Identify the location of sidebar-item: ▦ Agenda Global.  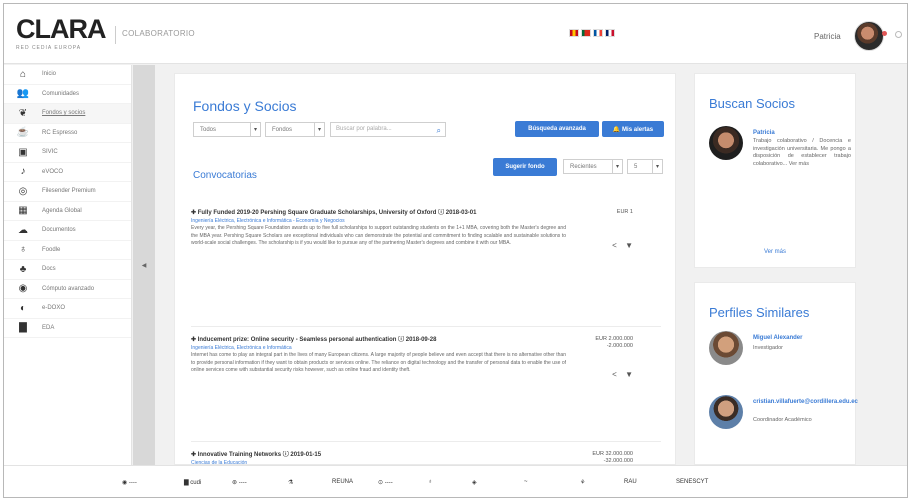
(67, 211).